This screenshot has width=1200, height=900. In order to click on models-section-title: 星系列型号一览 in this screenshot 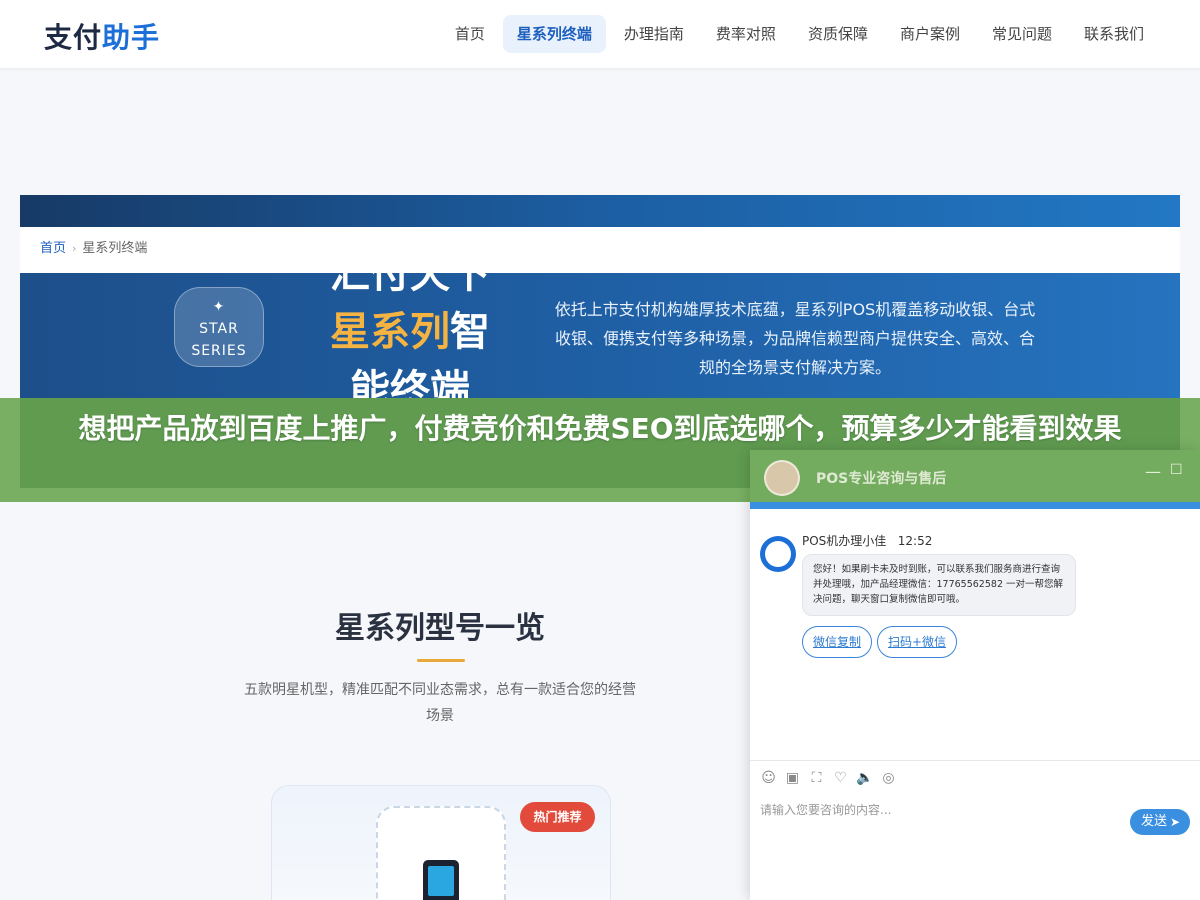, I will do `click(440, 628)`.